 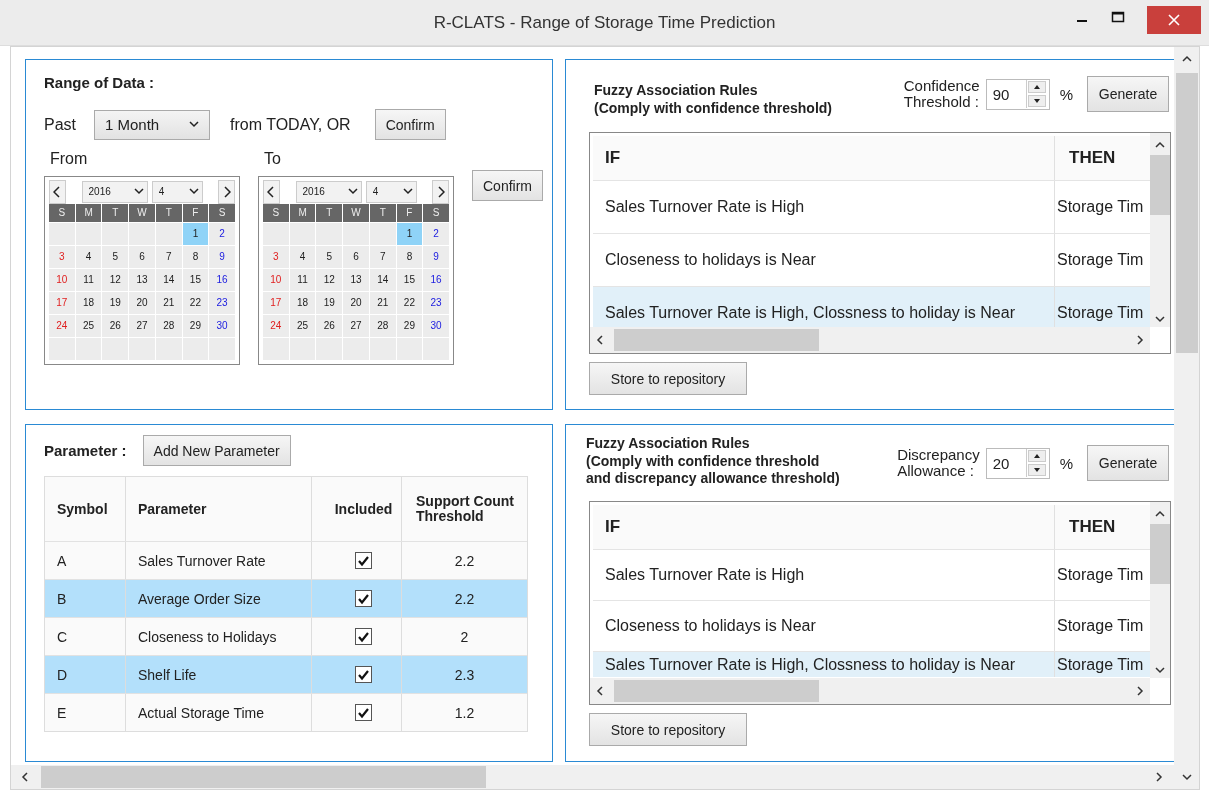 What do you see at coordinates (329, 280) in the screenshot?
I see `calendar-day: 12` at bounding box center [329, 280].